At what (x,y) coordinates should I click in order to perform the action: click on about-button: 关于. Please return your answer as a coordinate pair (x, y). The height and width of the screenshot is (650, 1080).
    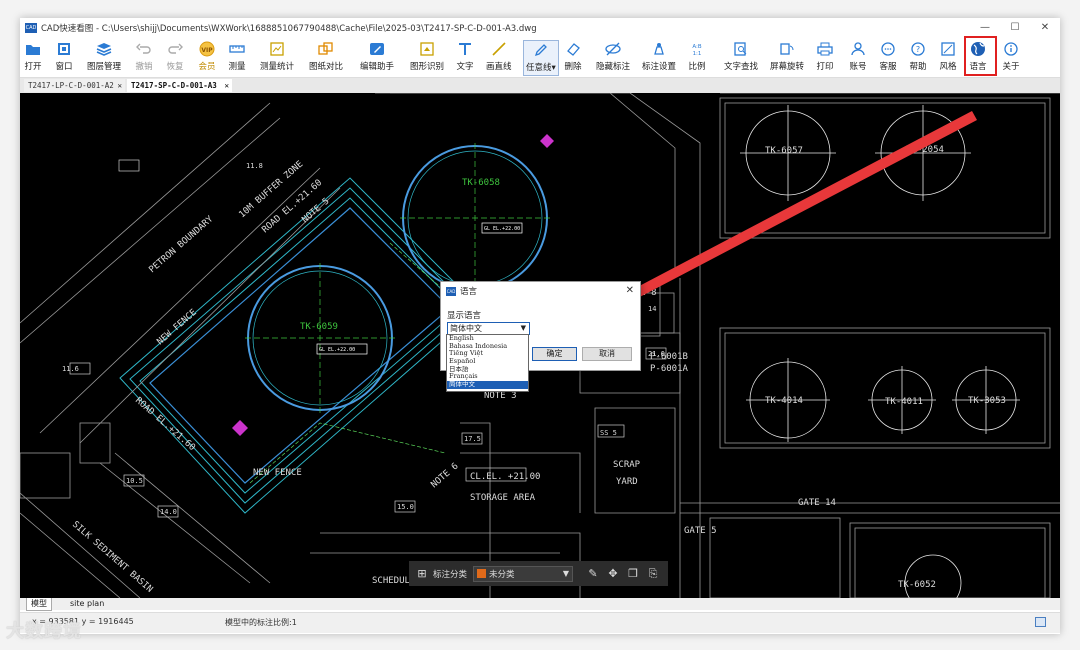
    Looking at the image, I should click on (1011, 57).